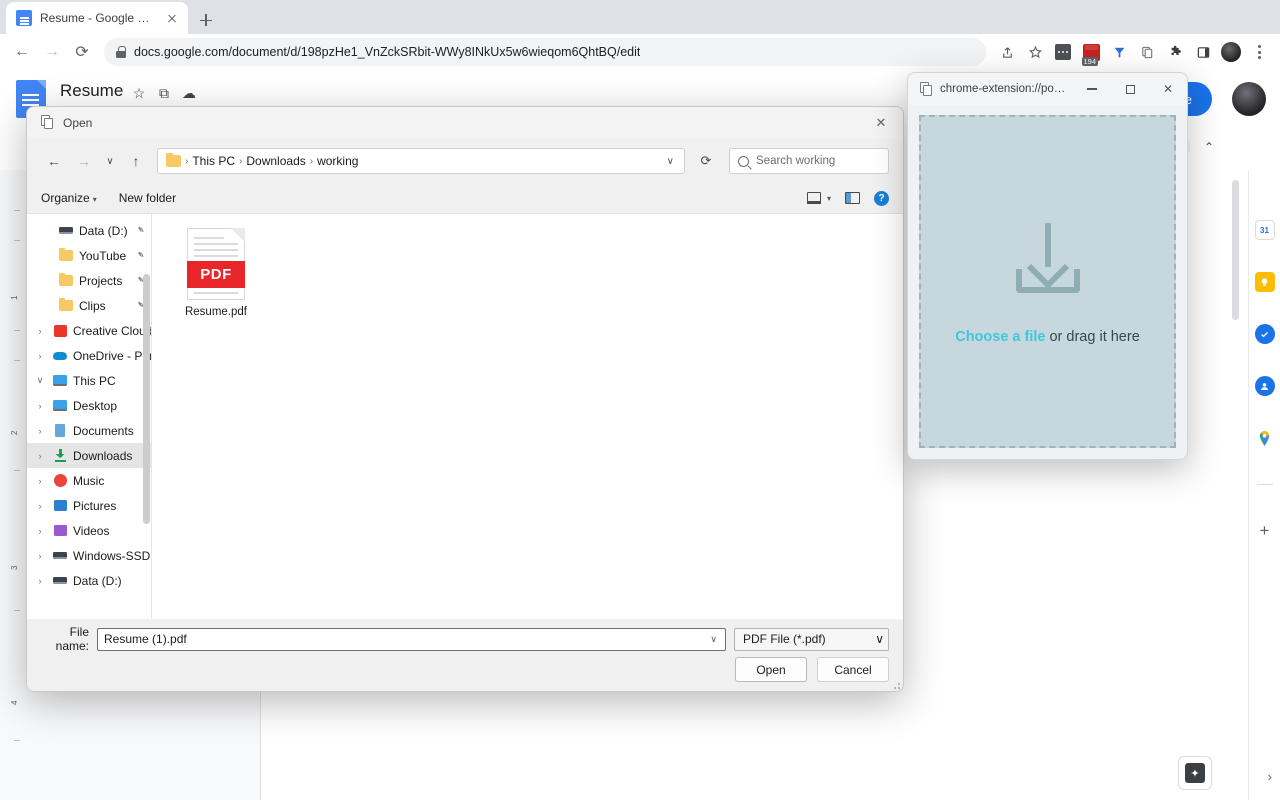 The height and width of the screenshot is (800, 1280). I want to click on ext-y-icon, so click(1119, 52).